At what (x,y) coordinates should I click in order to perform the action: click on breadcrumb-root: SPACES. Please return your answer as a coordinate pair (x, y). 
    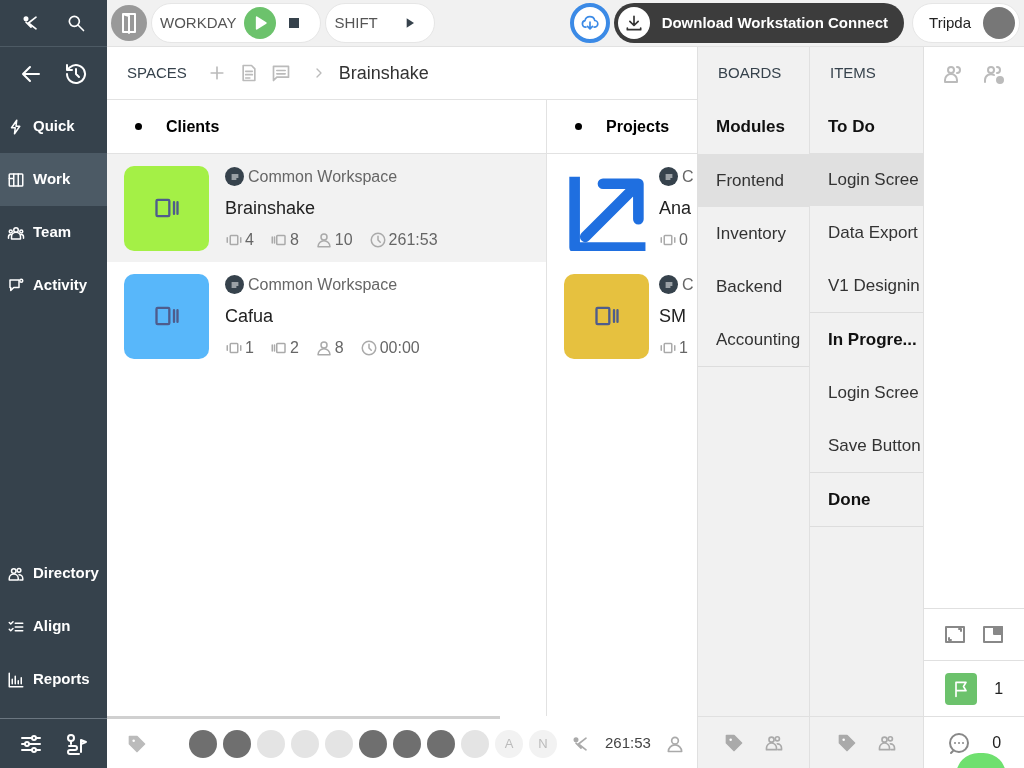
    Looking at the image, I should click on (157, 73).